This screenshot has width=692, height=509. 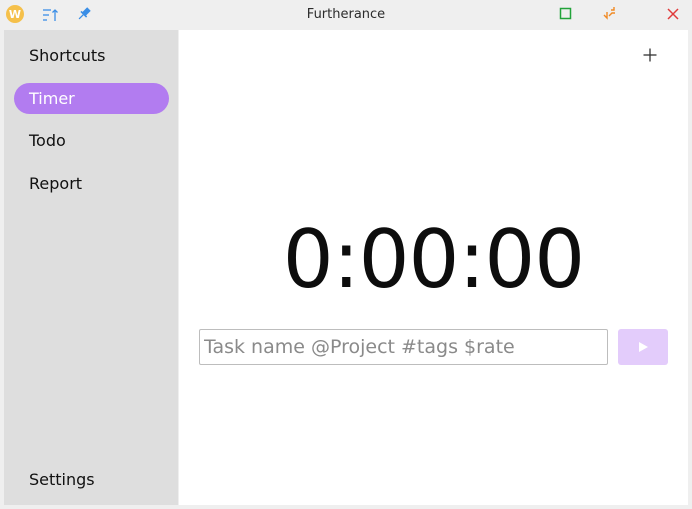 I want to click on play-icon, so click(x=643, y=347).